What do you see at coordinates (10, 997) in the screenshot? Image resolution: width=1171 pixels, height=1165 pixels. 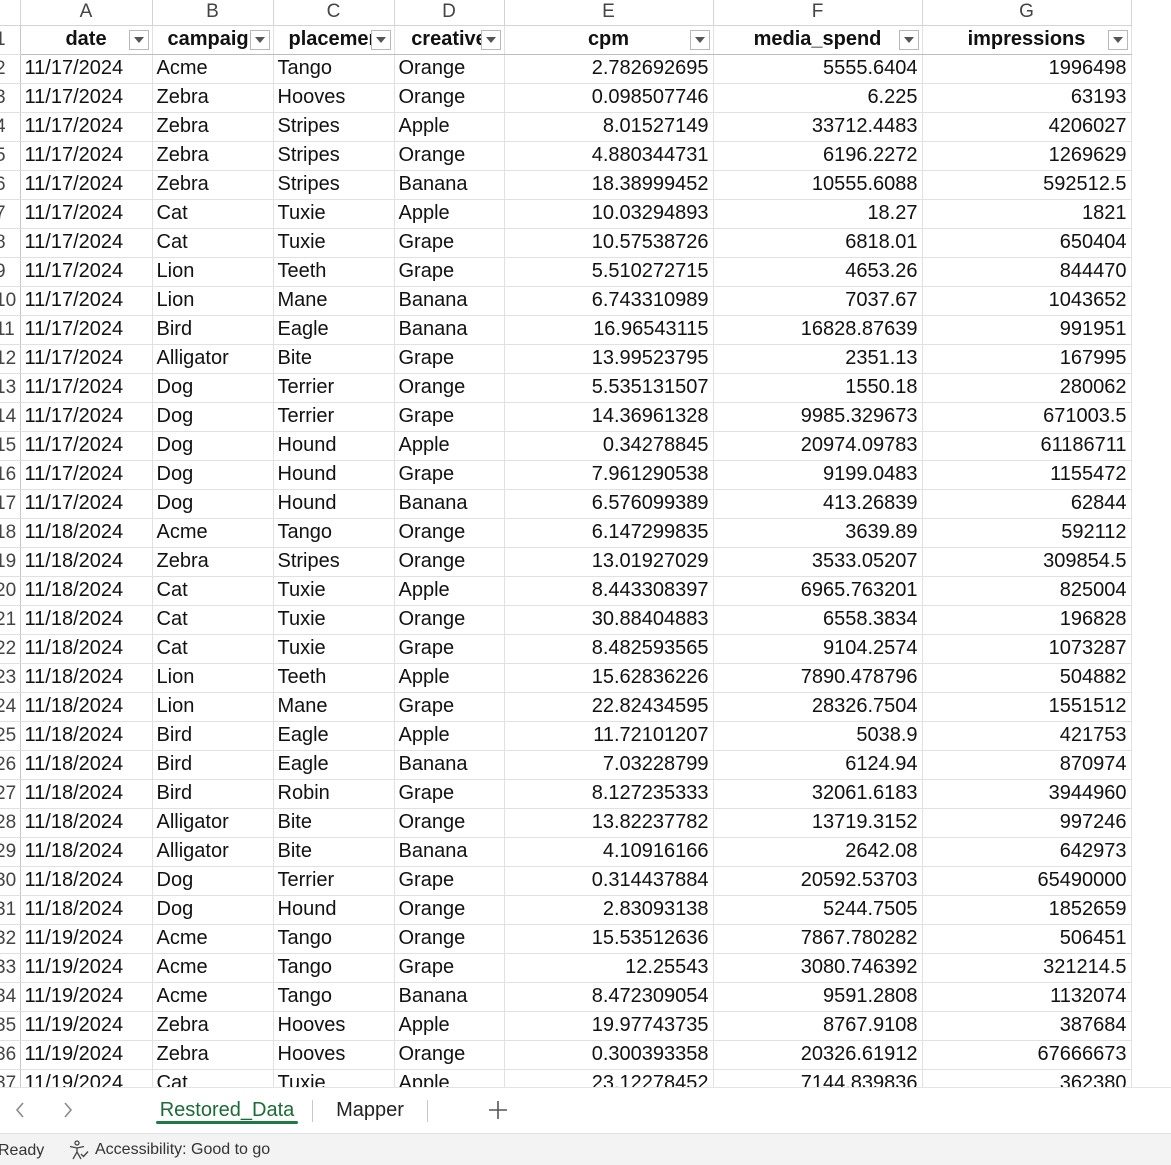 I see `row-number: 34` at bounding box center [10, 997].